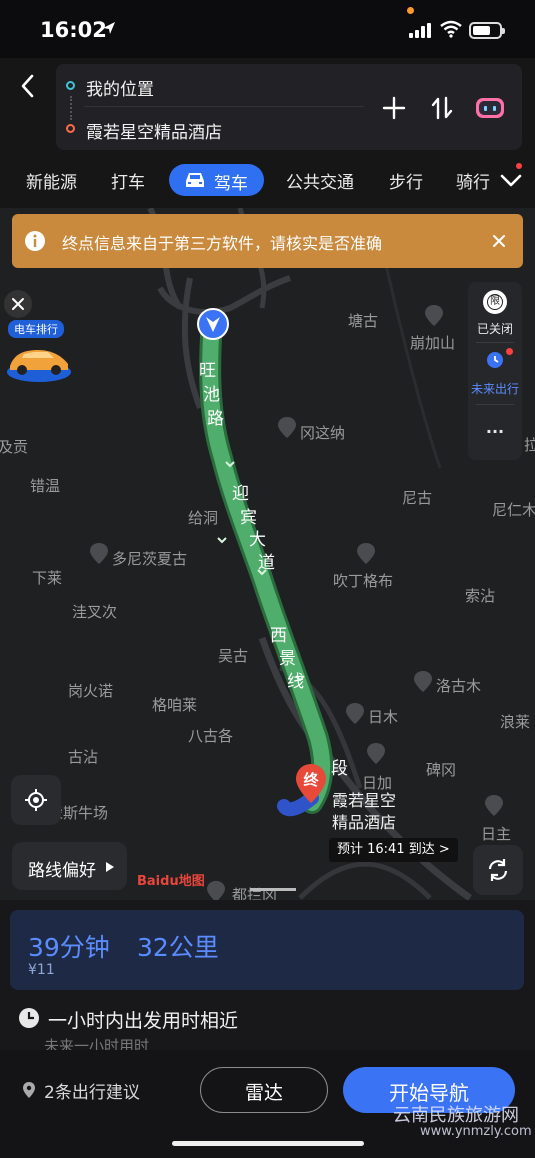 This screenshot has width=535, height=1158. What do you see at coordinates (47, 578) in the screenshot?
I see `place-label: 下莱` at bounding box center [47, 578].